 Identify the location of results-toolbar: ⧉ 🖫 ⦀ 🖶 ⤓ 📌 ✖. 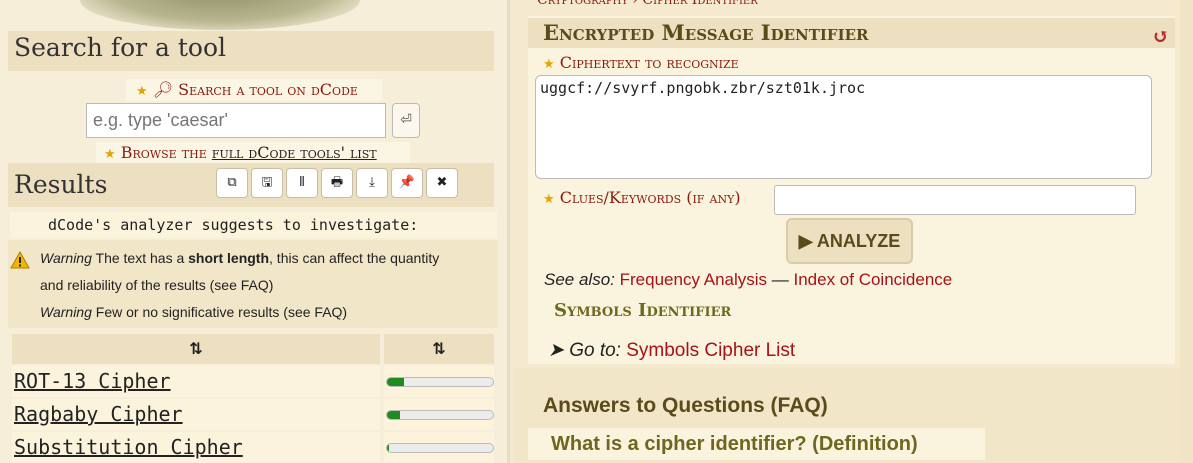
(337, 183).